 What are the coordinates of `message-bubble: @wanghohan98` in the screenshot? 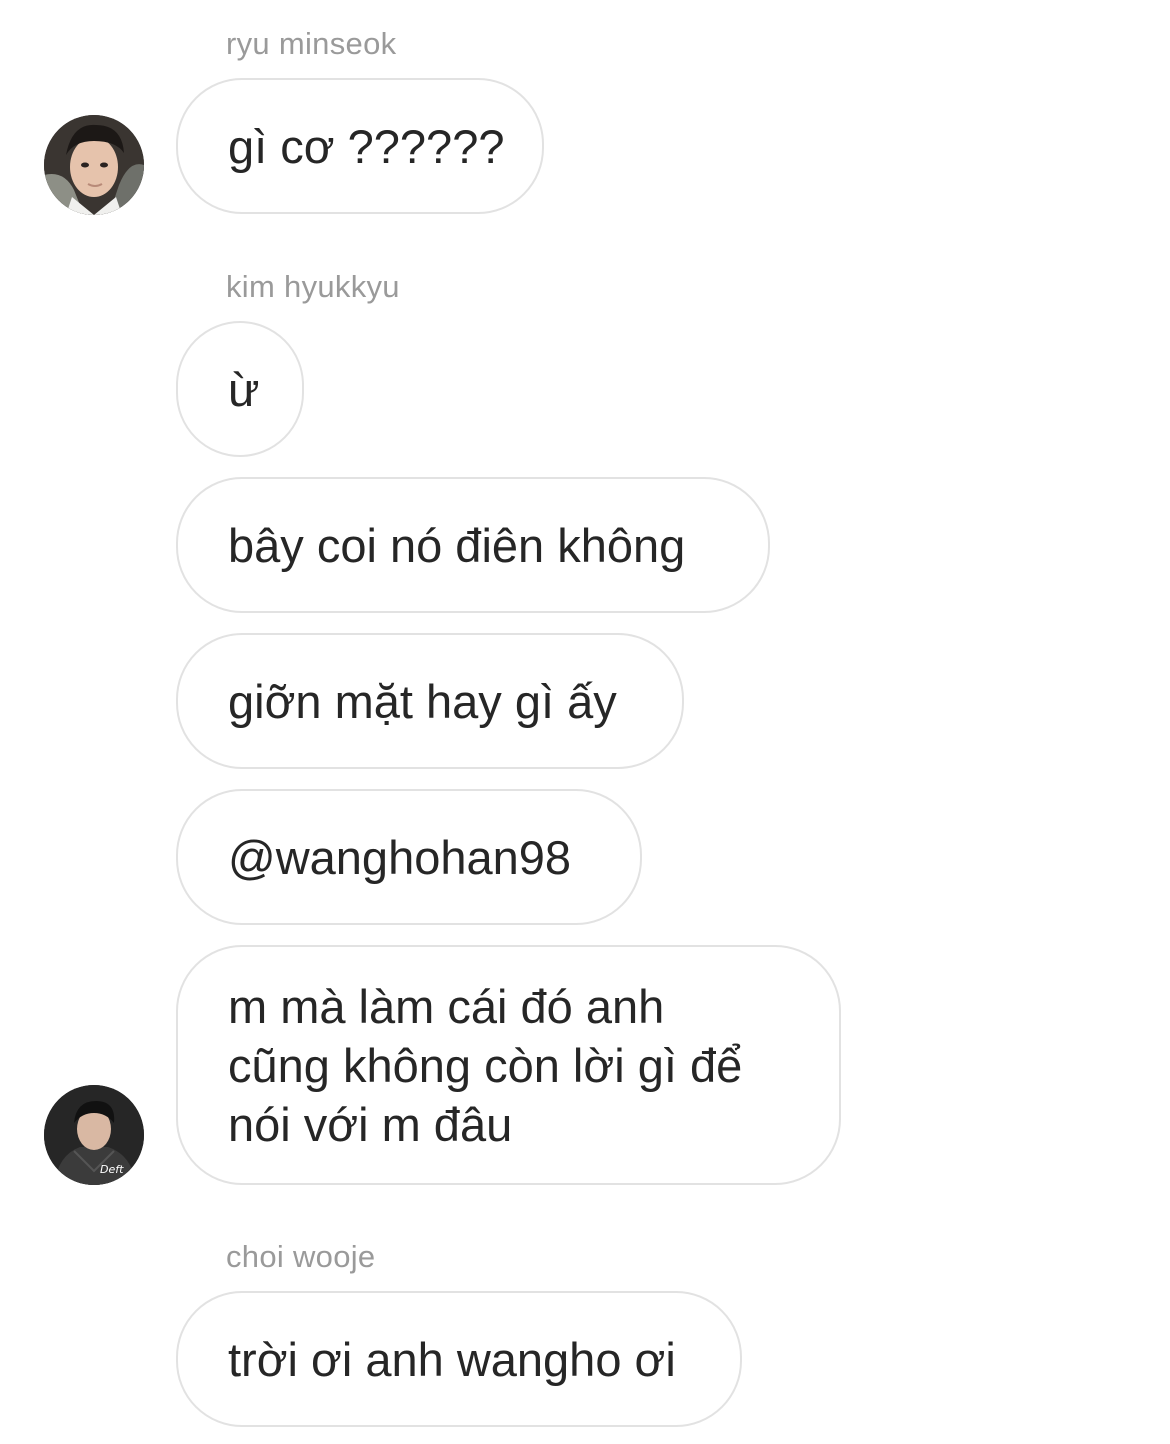 It's located at (409, 857).